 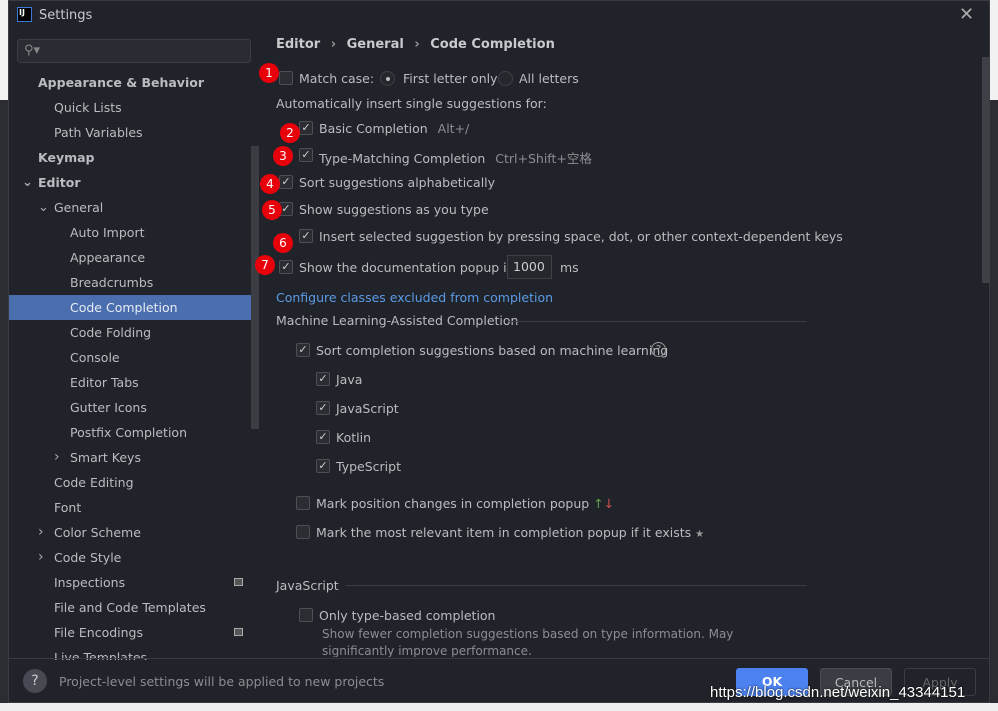 What do you see at coordinates (111, 332) in the screenshot?
I see `sidebar-item-label: Code Folding` at bounding box center [111, 332].